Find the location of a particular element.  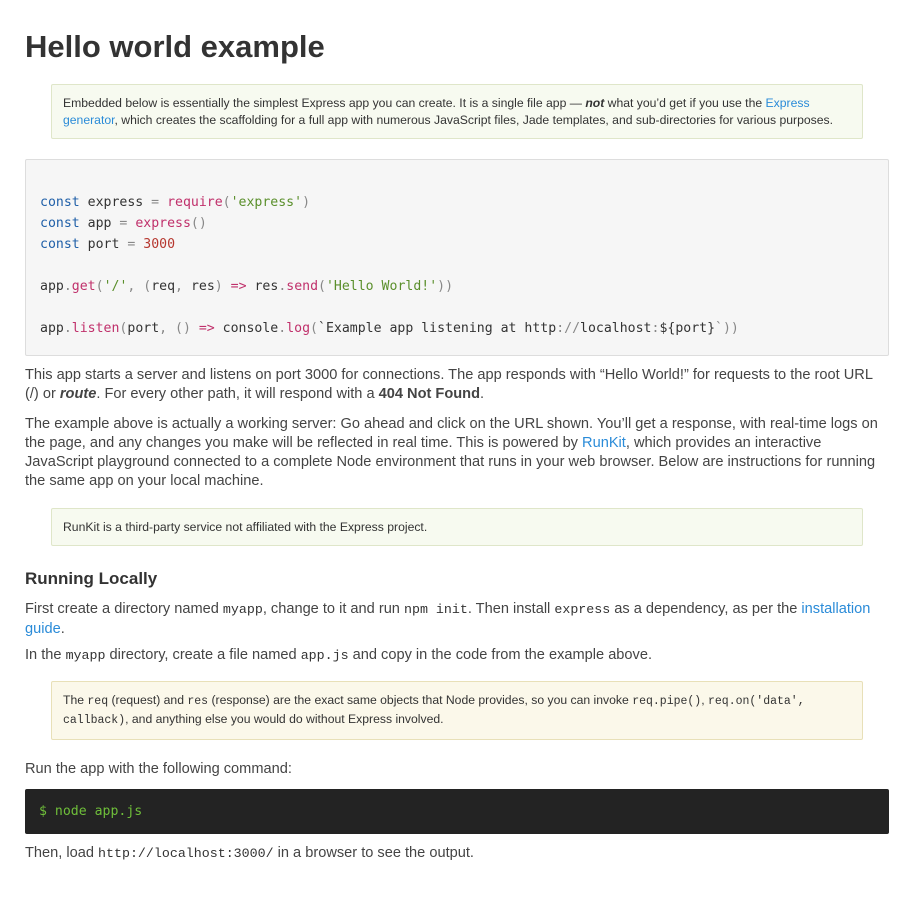

emphasis-404: 404 Not Found is located at coordinates (429, 394).